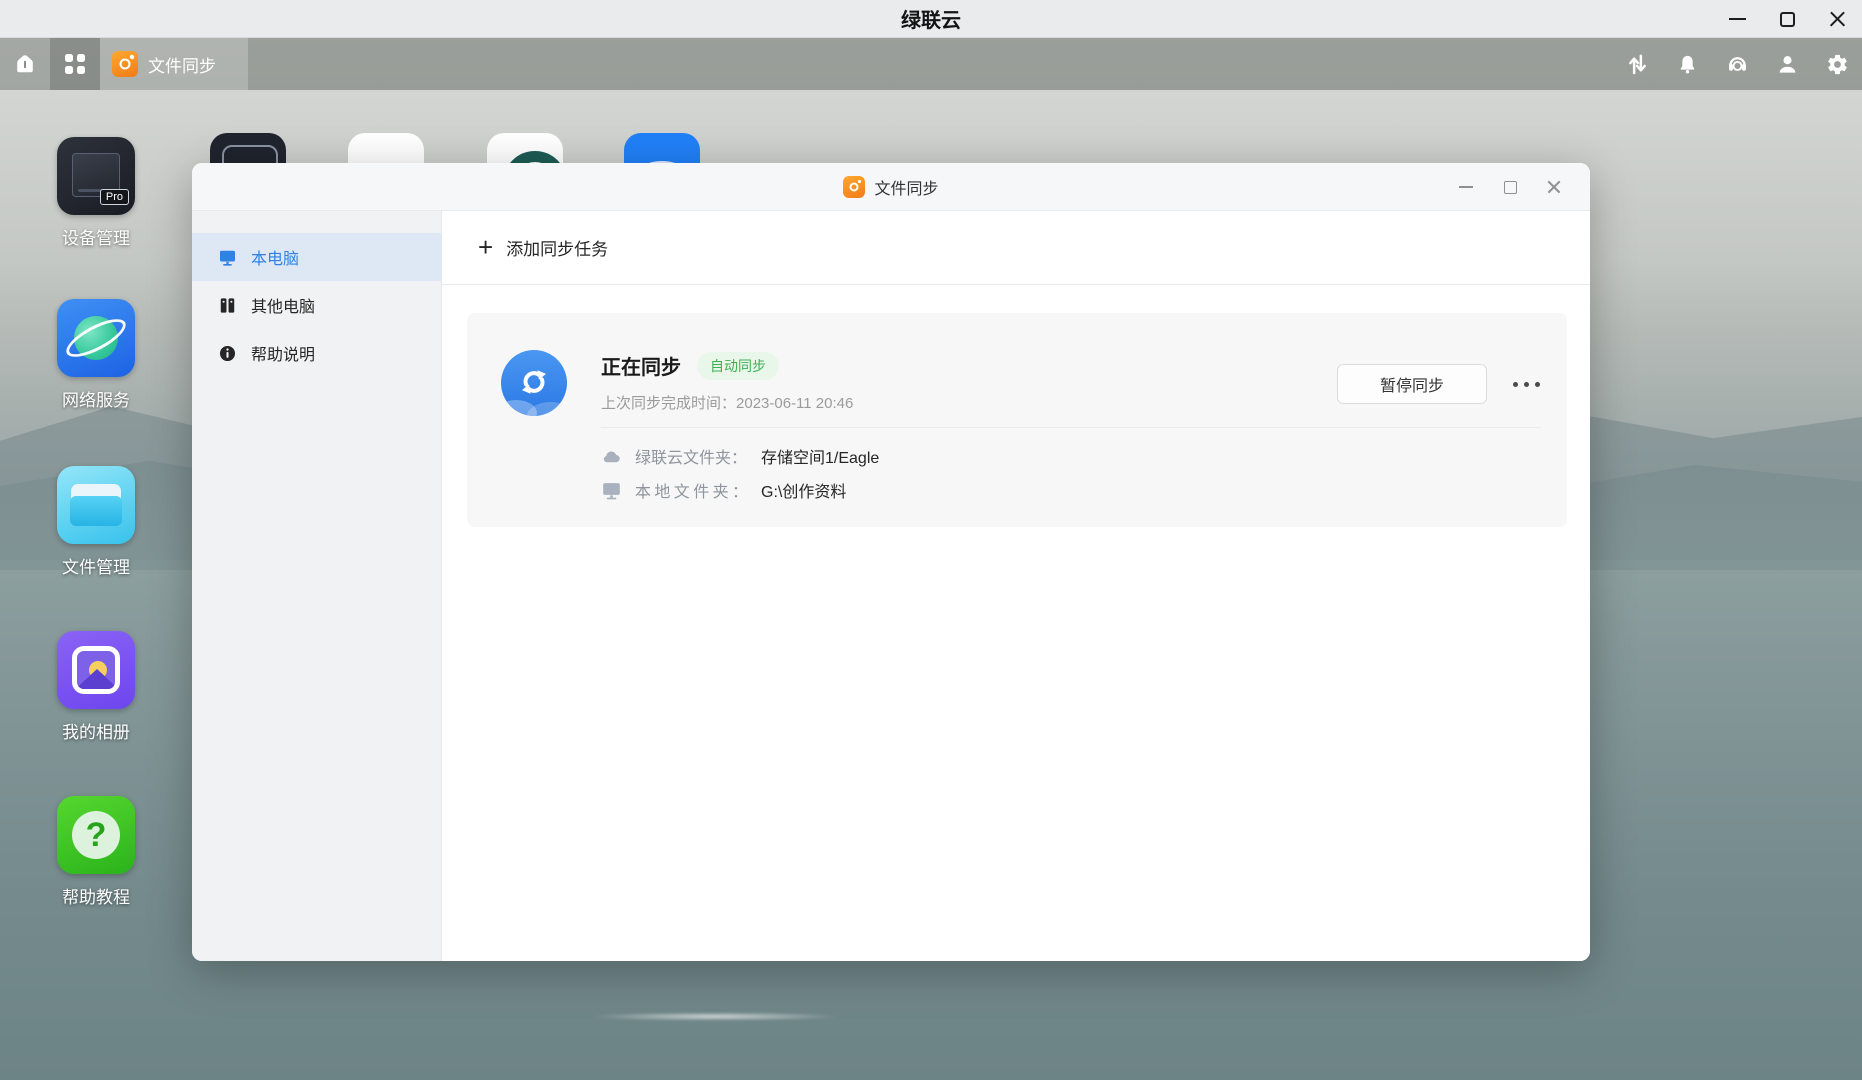  I want to click on tab-file-sync: 文件同步, so click(174, 64).